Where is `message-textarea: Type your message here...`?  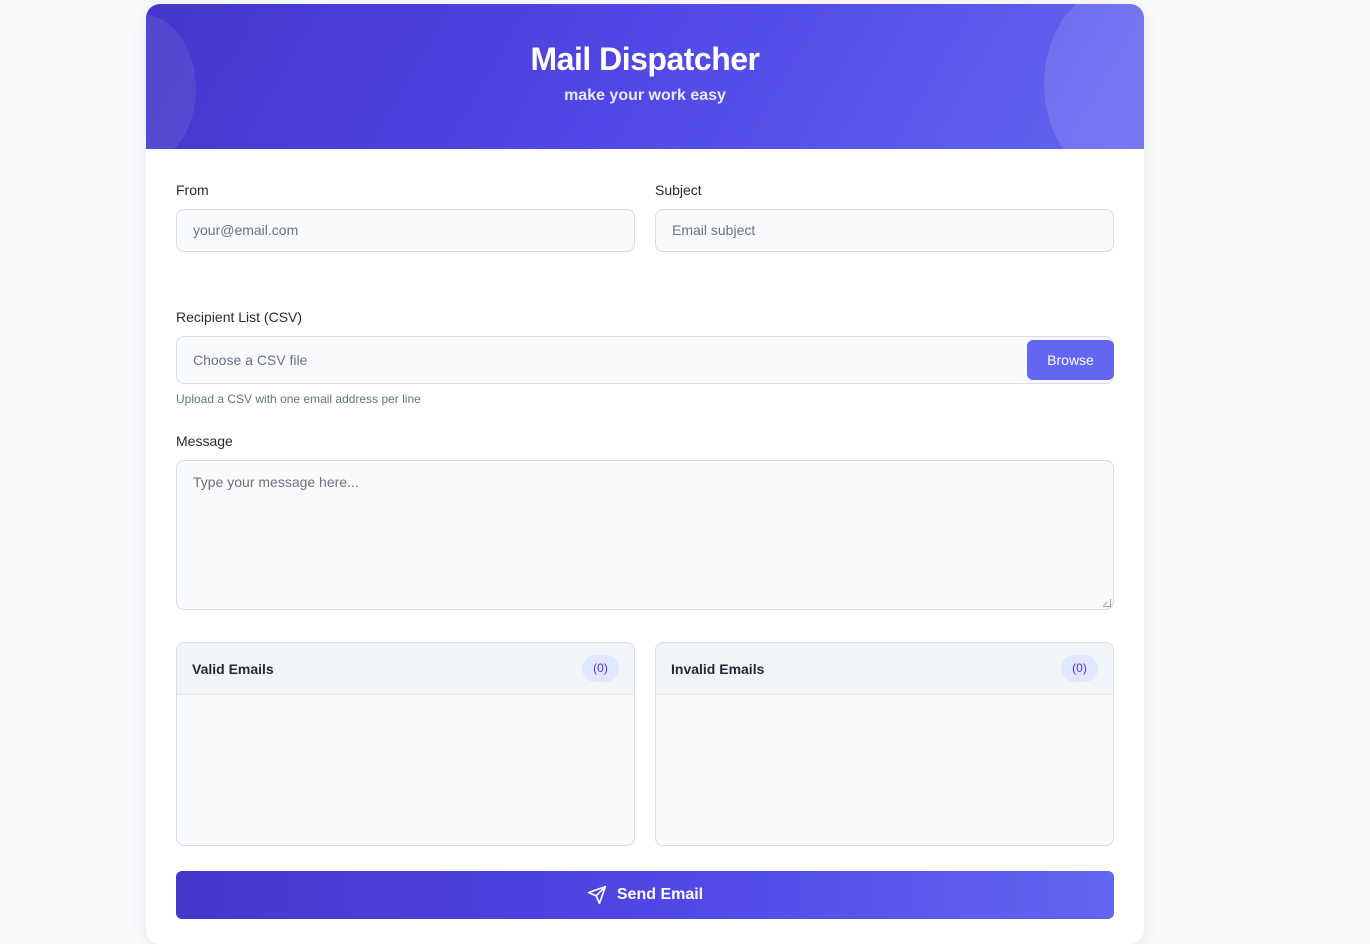 message-textarea: Type your message here... is located at coordinates (645, 535).